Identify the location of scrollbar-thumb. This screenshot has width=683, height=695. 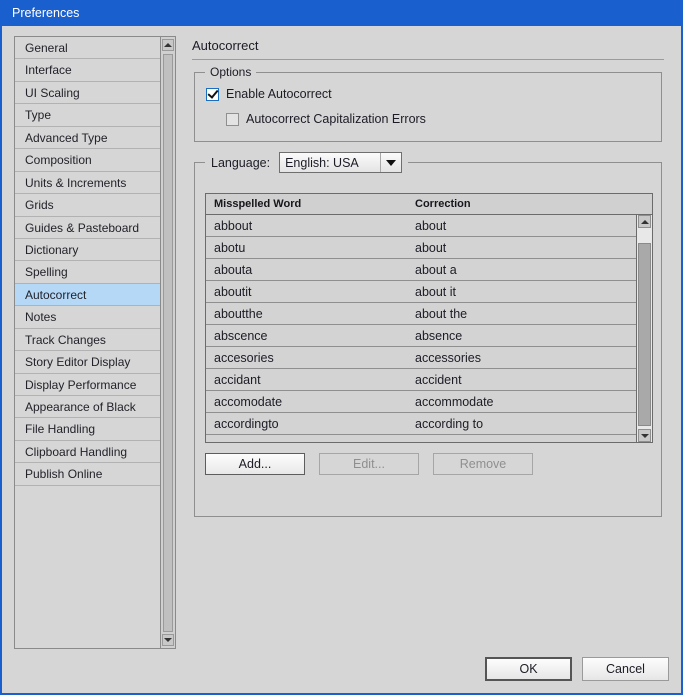
(168, 343).